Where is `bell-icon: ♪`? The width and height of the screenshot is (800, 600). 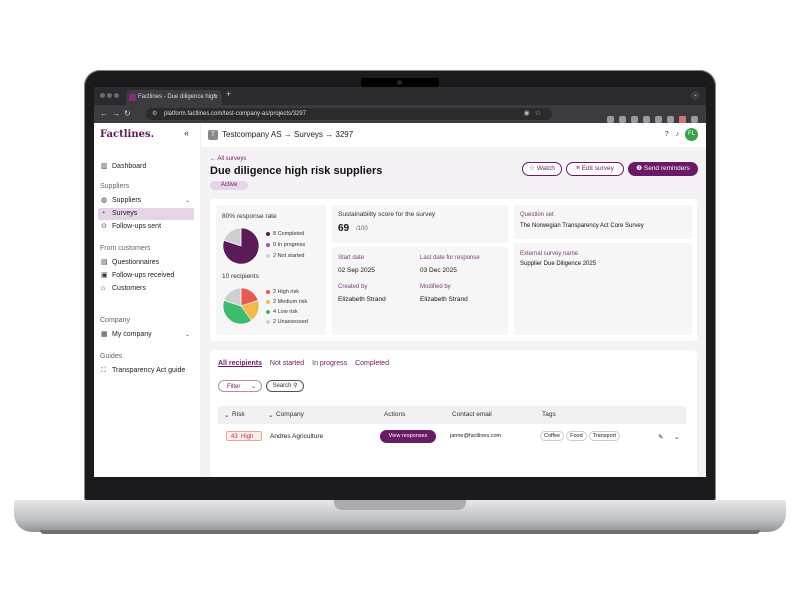 bell-icon: ♪ is located at coordinates (678, 134).